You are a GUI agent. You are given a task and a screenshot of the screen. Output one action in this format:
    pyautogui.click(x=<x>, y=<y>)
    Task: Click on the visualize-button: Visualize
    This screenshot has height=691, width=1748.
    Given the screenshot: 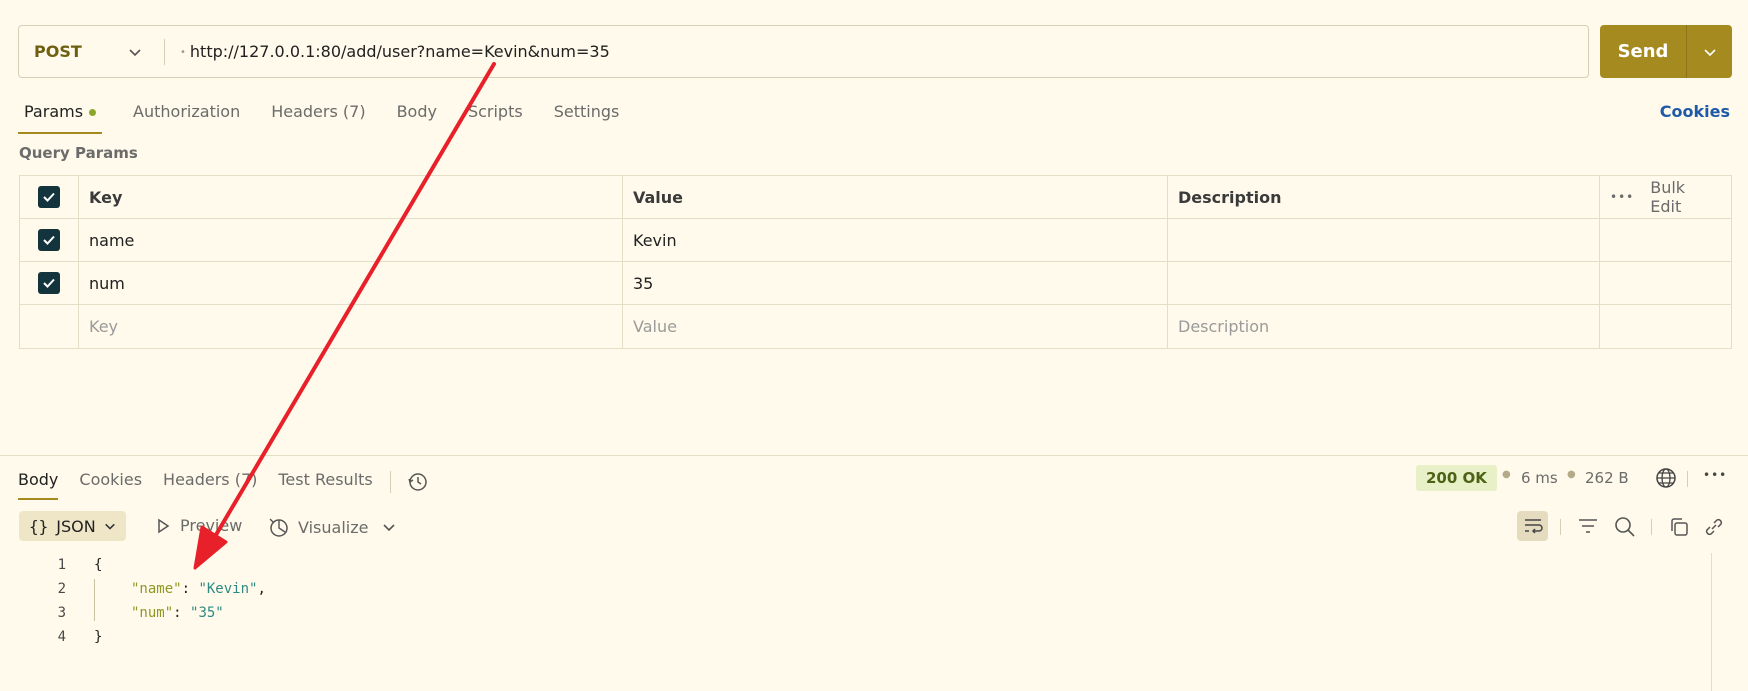 What is the action you would take?
    pyautogui.click(x=317, y=527)
    